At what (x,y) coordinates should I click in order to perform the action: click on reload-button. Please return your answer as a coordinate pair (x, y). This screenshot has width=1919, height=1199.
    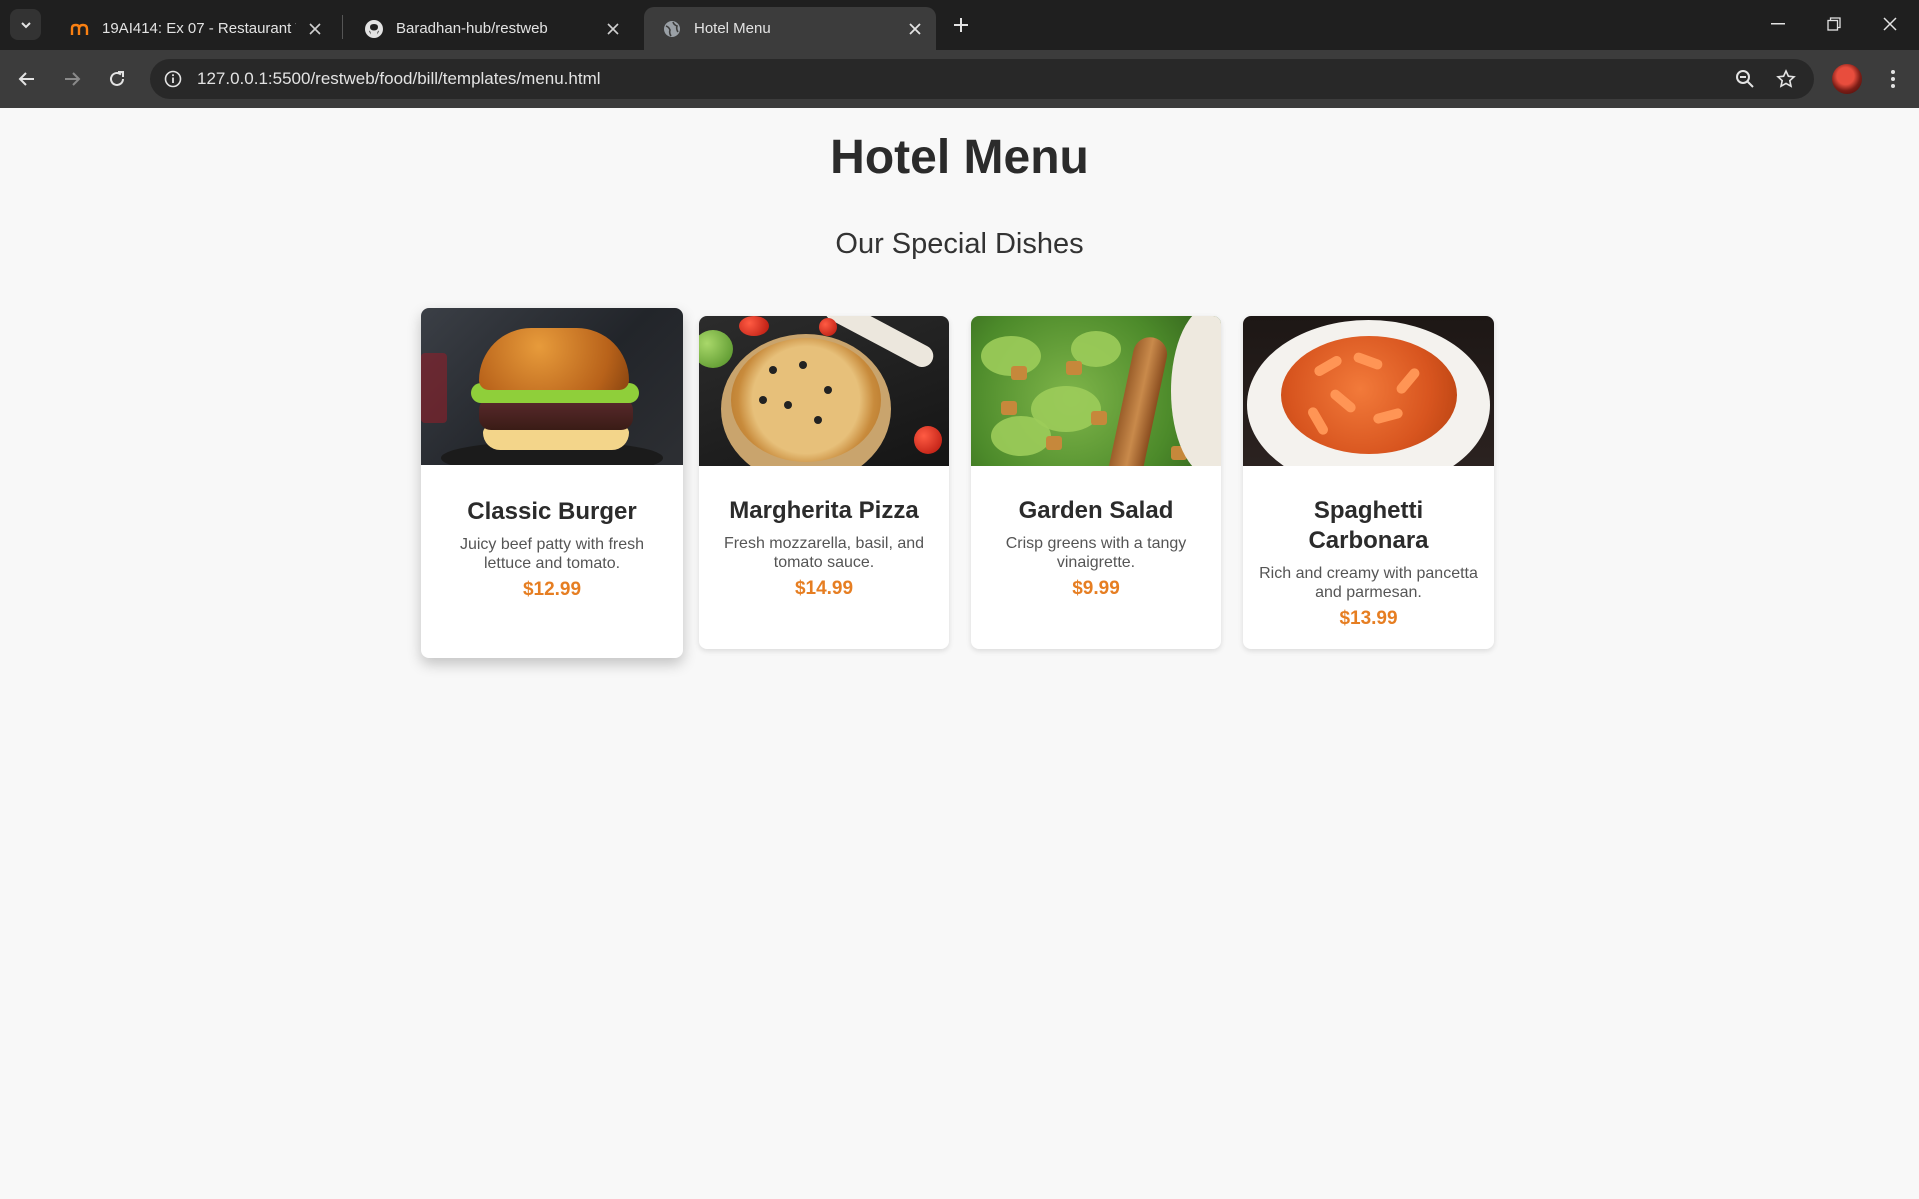
    Looking at the image, I should click on (117, 79).